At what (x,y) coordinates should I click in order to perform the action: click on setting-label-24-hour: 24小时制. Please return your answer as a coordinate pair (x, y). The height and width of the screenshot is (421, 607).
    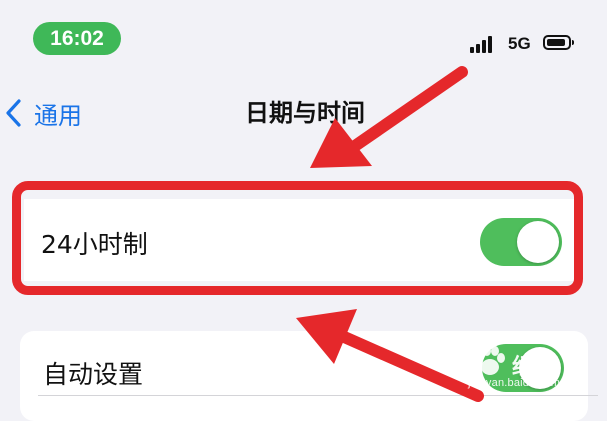
    Looking at the image, I should click on (94, 244).